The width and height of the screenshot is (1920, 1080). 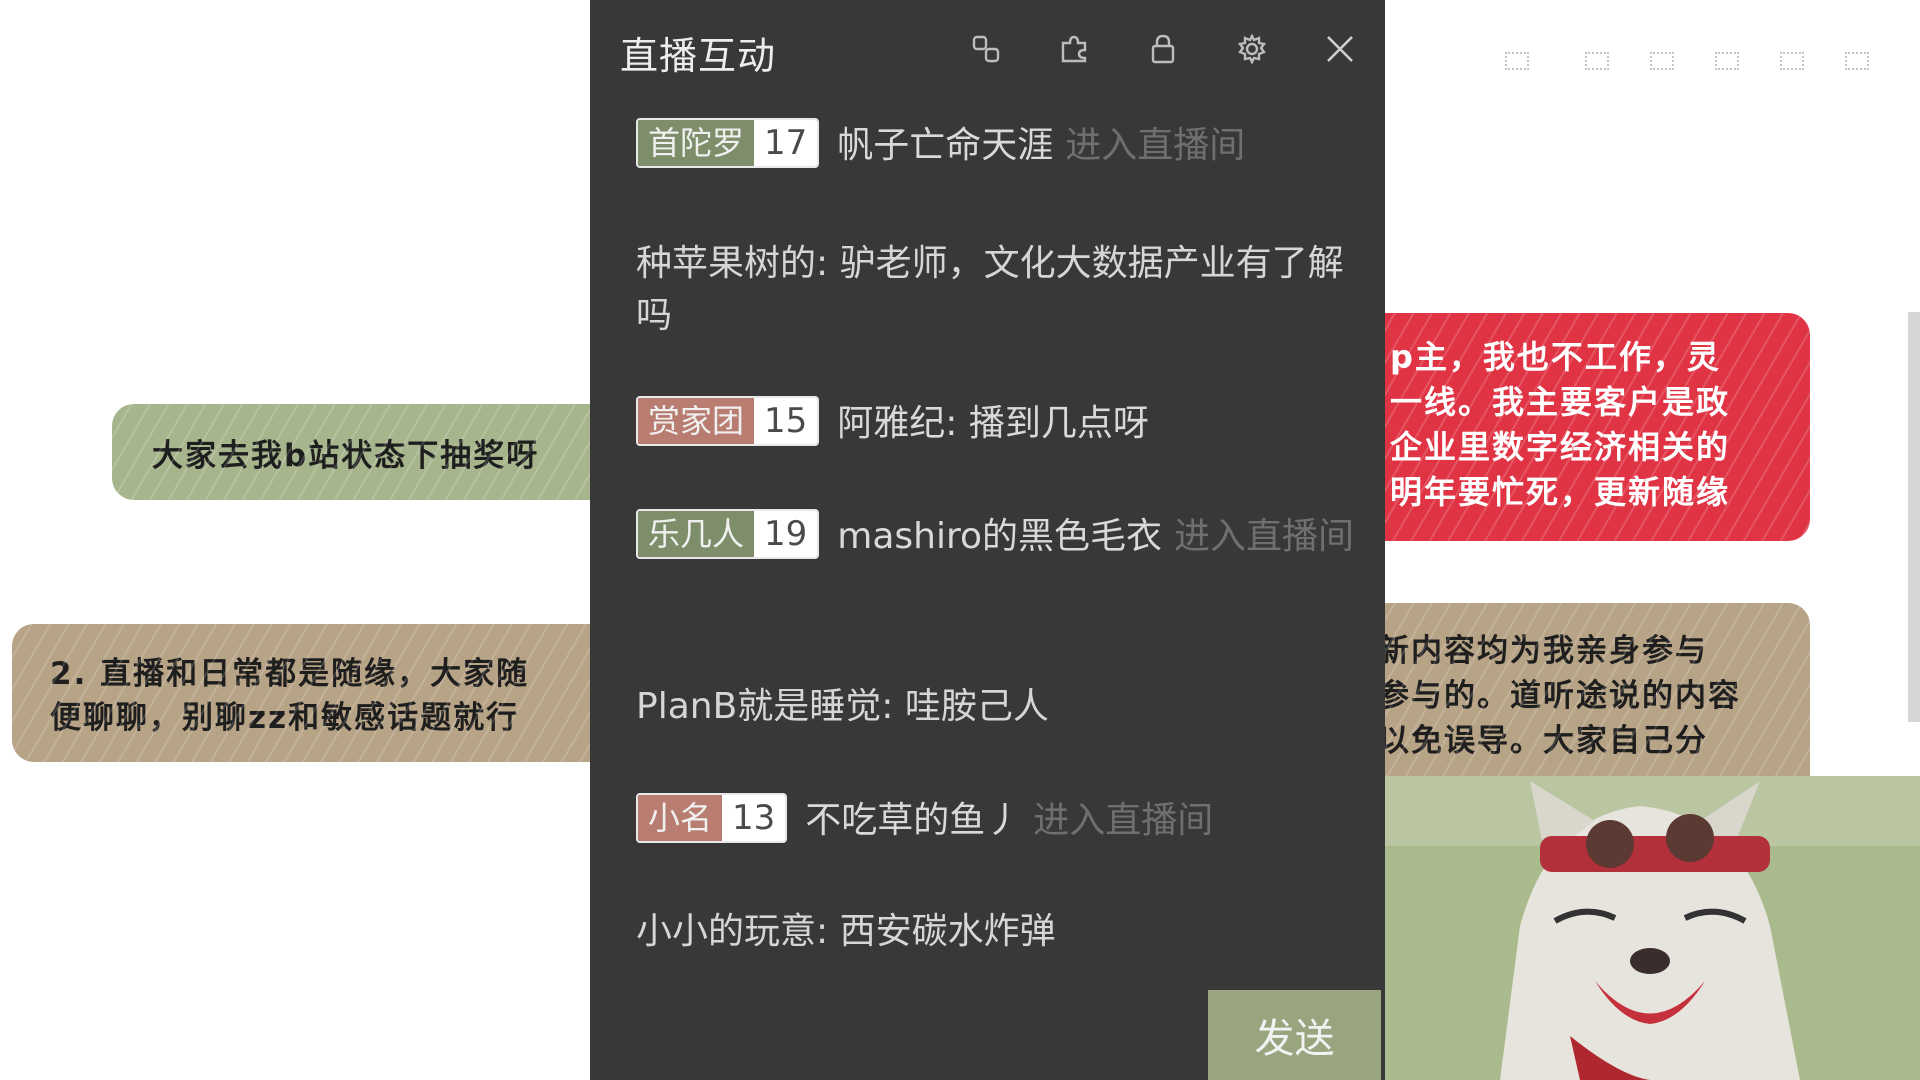 What do you see at coordinates (696, 421) in the screenshot?
I see `badge-name: 赏家团` at bounding box center [696, 421].